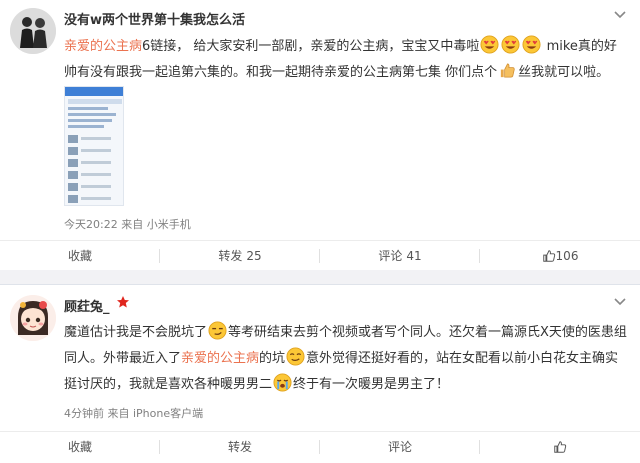  I want to click on repost-button: 转发, so click(240, 446).